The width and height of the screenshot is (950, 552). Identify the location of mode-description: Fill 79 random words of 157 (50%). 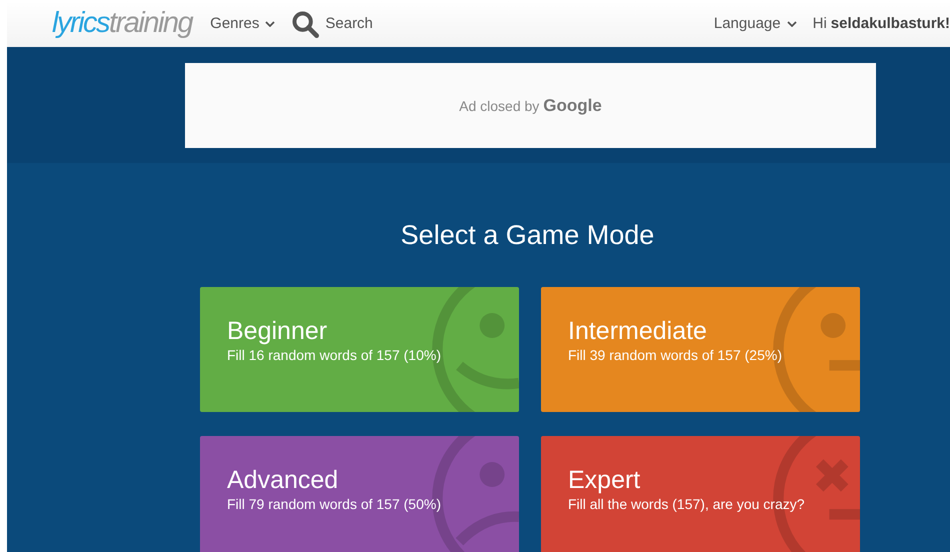
(334, 504).